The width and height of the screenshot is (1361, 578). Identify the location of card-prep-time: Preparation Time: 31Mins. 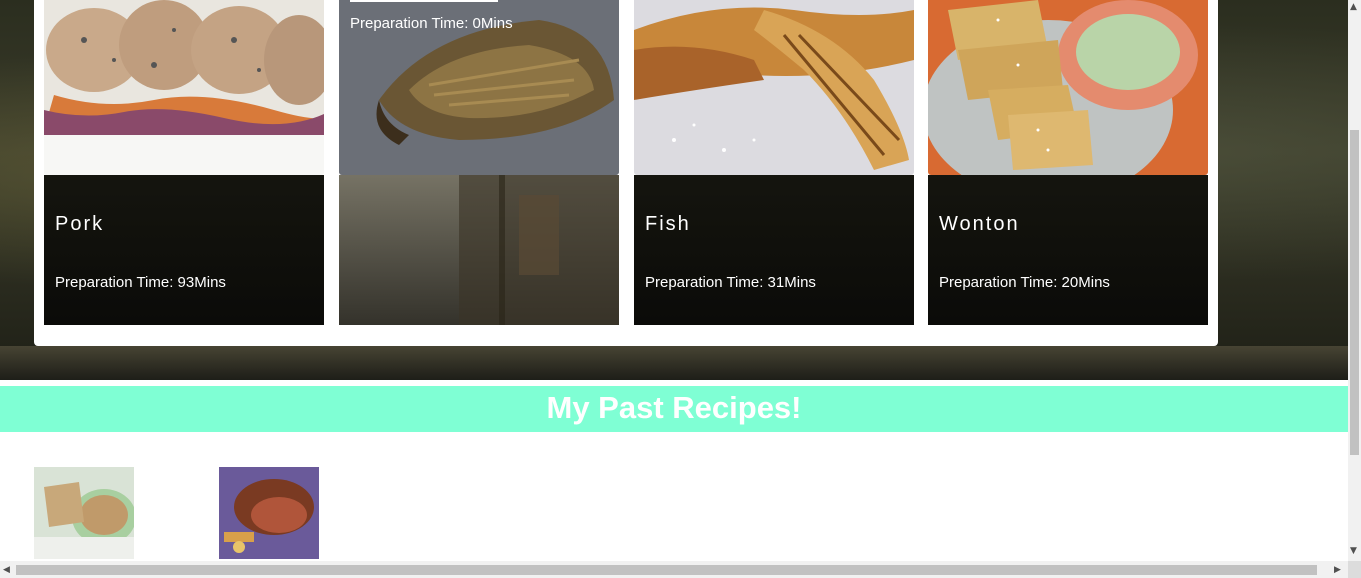
(730, 282).